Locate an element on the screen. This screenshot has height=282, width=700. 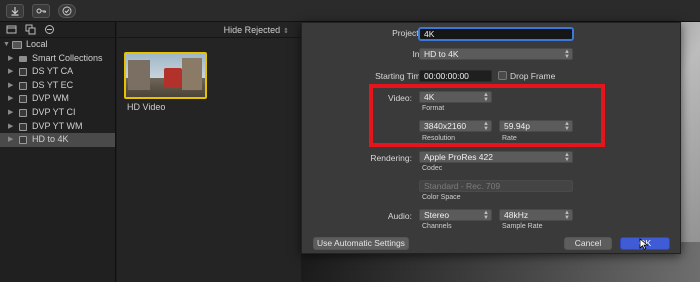
in-event-value: HD to 4K is located at coordinates (441, 54).